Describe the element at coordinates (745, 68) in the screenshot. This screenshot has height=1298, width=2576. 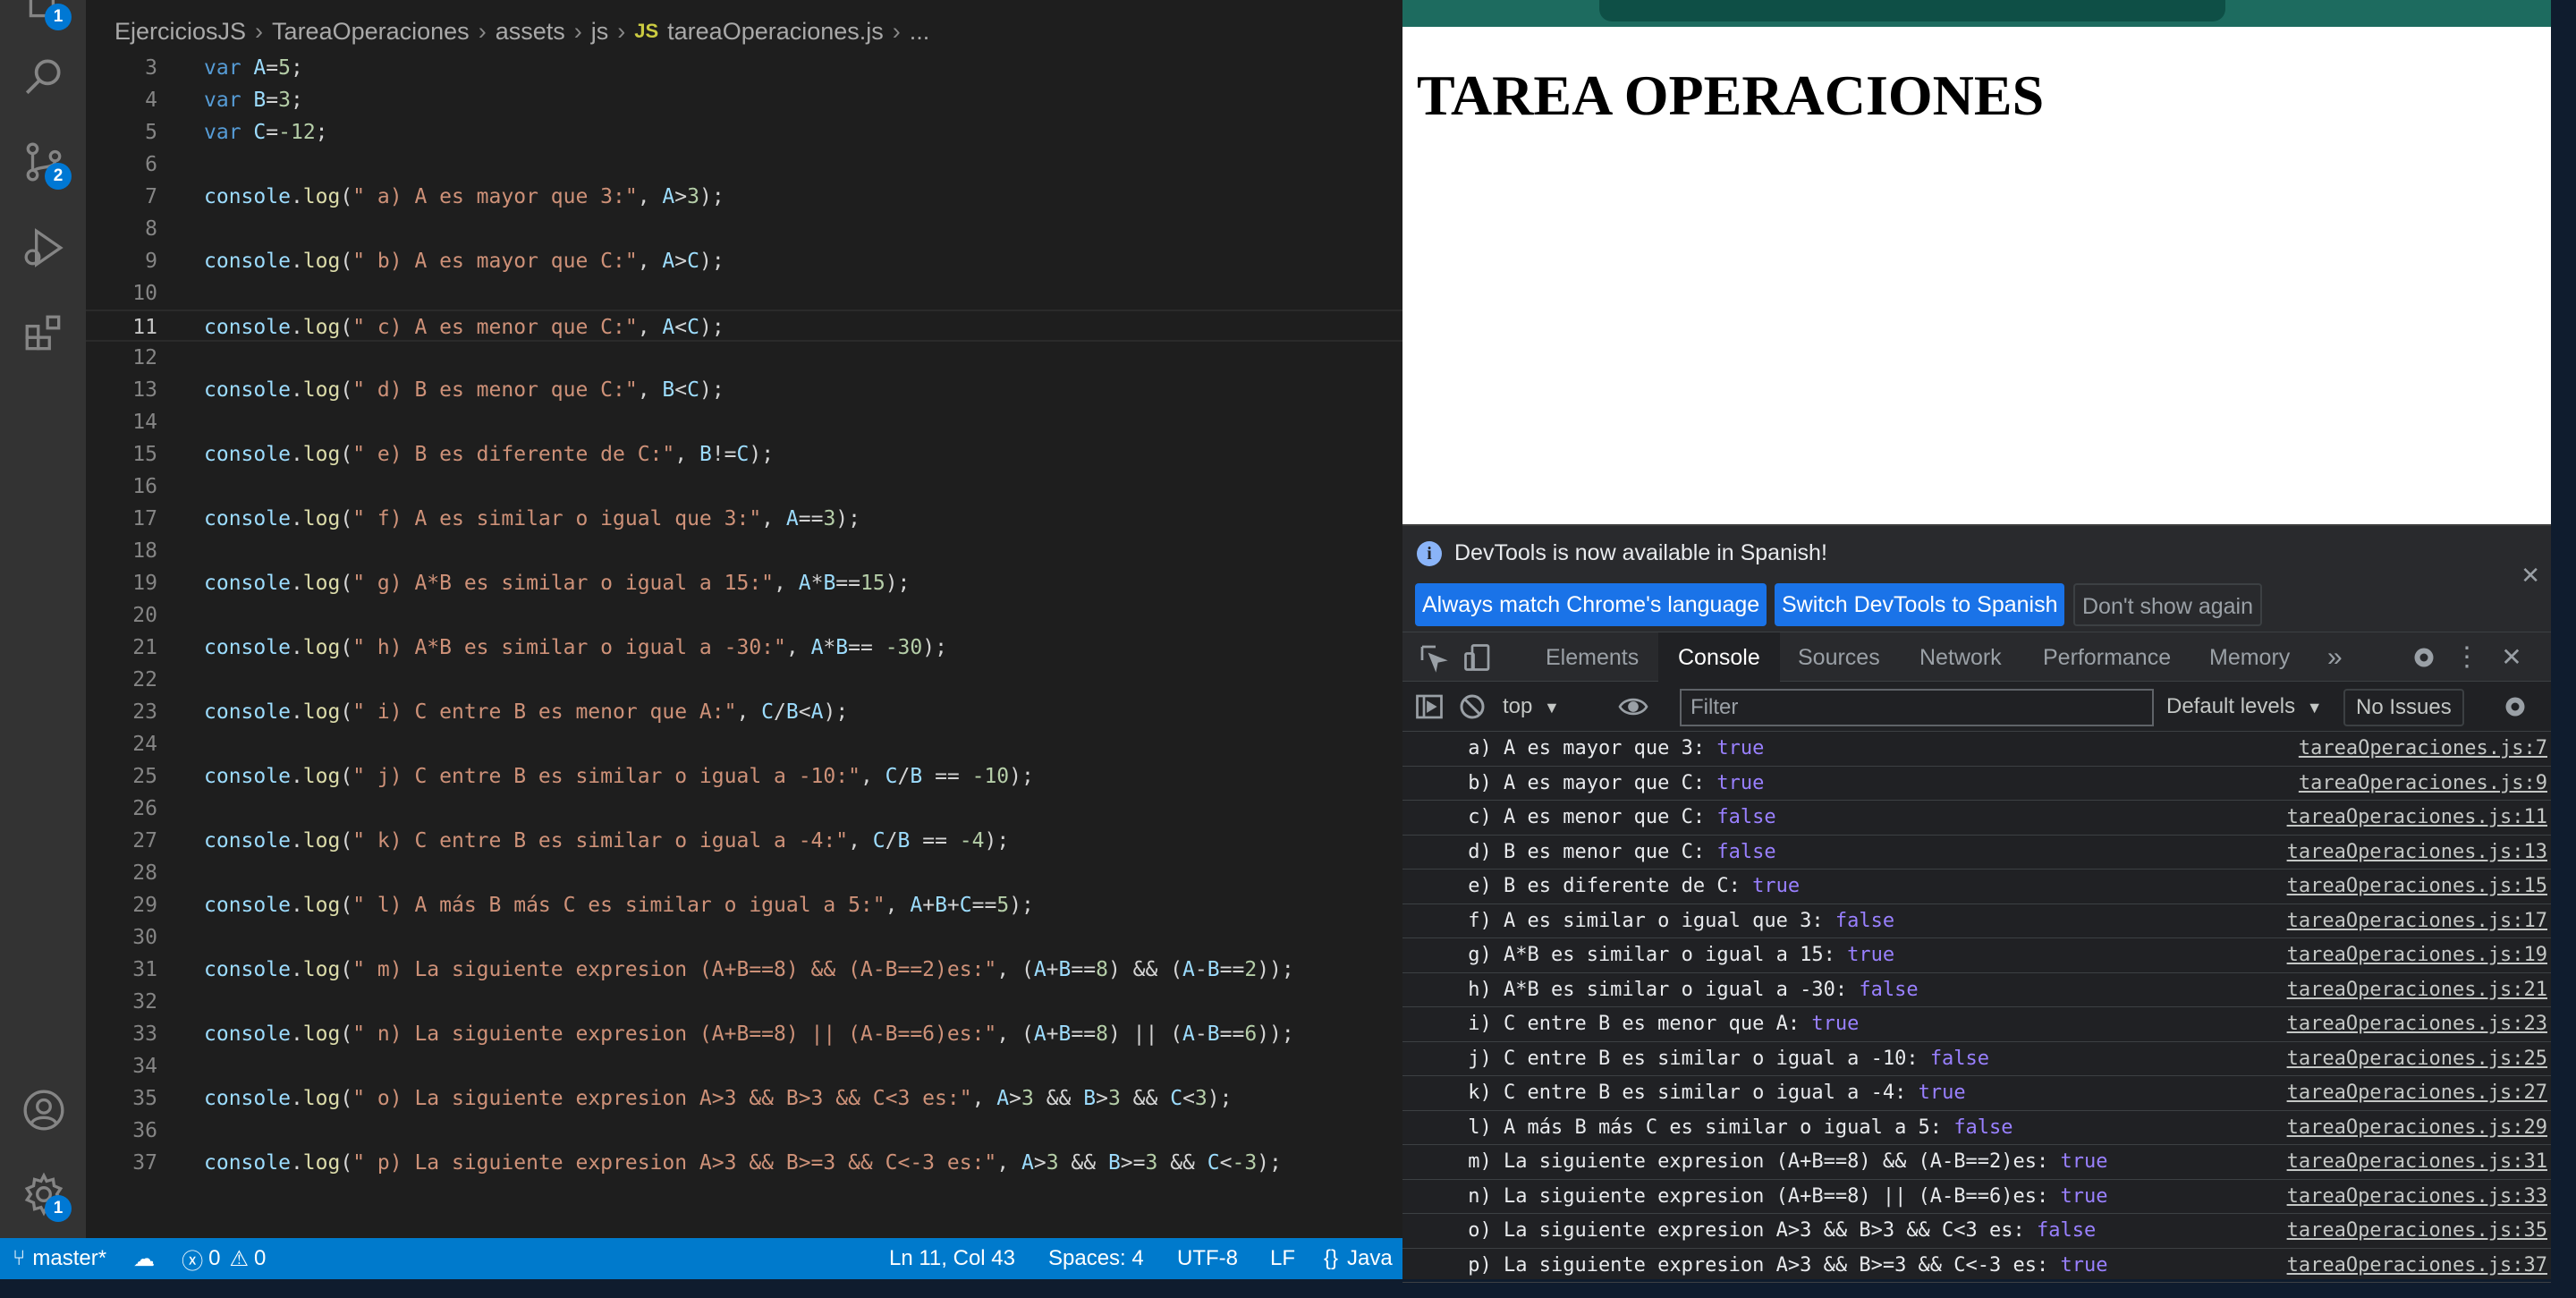
I see `code-line: 3 var A=5;` at that location.